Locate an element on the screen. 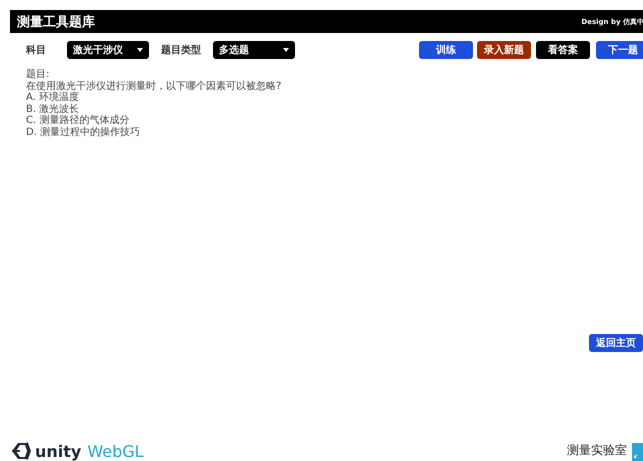  dropdown: 激光干涉仪 is located at coordinates (108, 50).